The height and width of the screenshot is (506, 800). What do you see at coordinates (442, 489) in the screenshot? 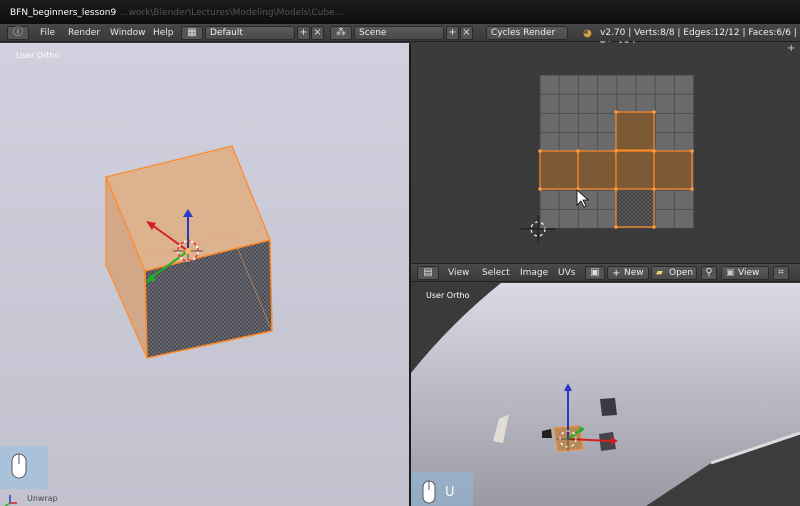
I see `right-mouse-overlay` at bounding box center [442, 489].